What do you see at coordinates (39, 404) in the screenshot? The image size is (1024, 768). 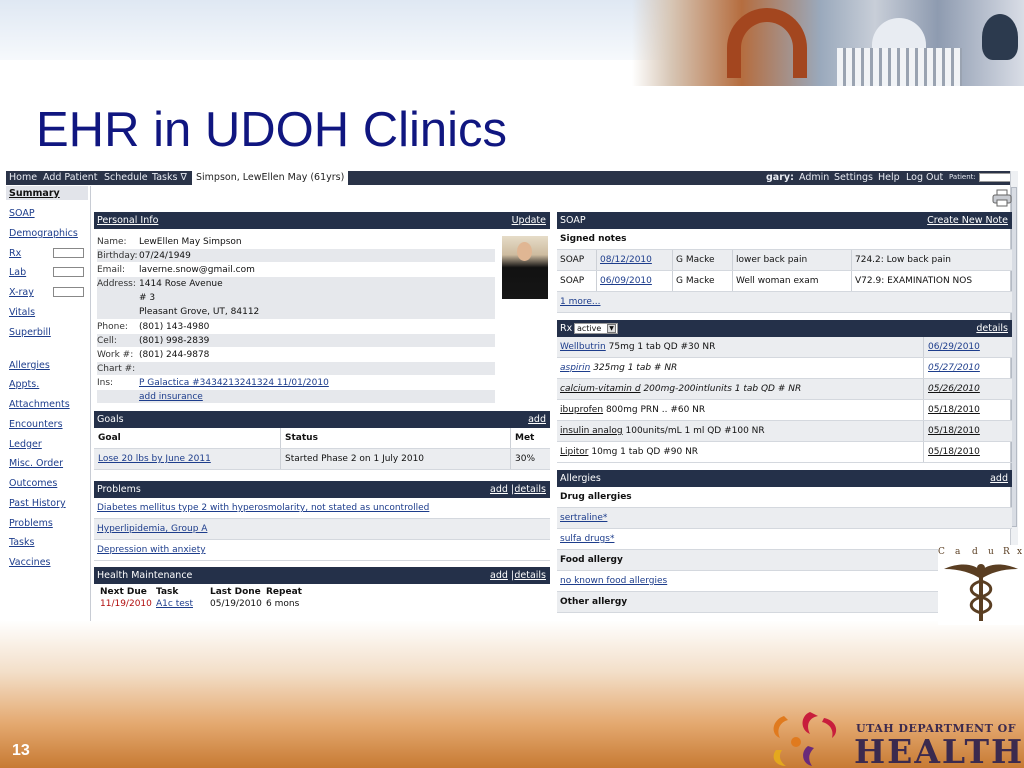 I see `sidebar-item-attachments: Attachments` at bounding box center [39, 404].